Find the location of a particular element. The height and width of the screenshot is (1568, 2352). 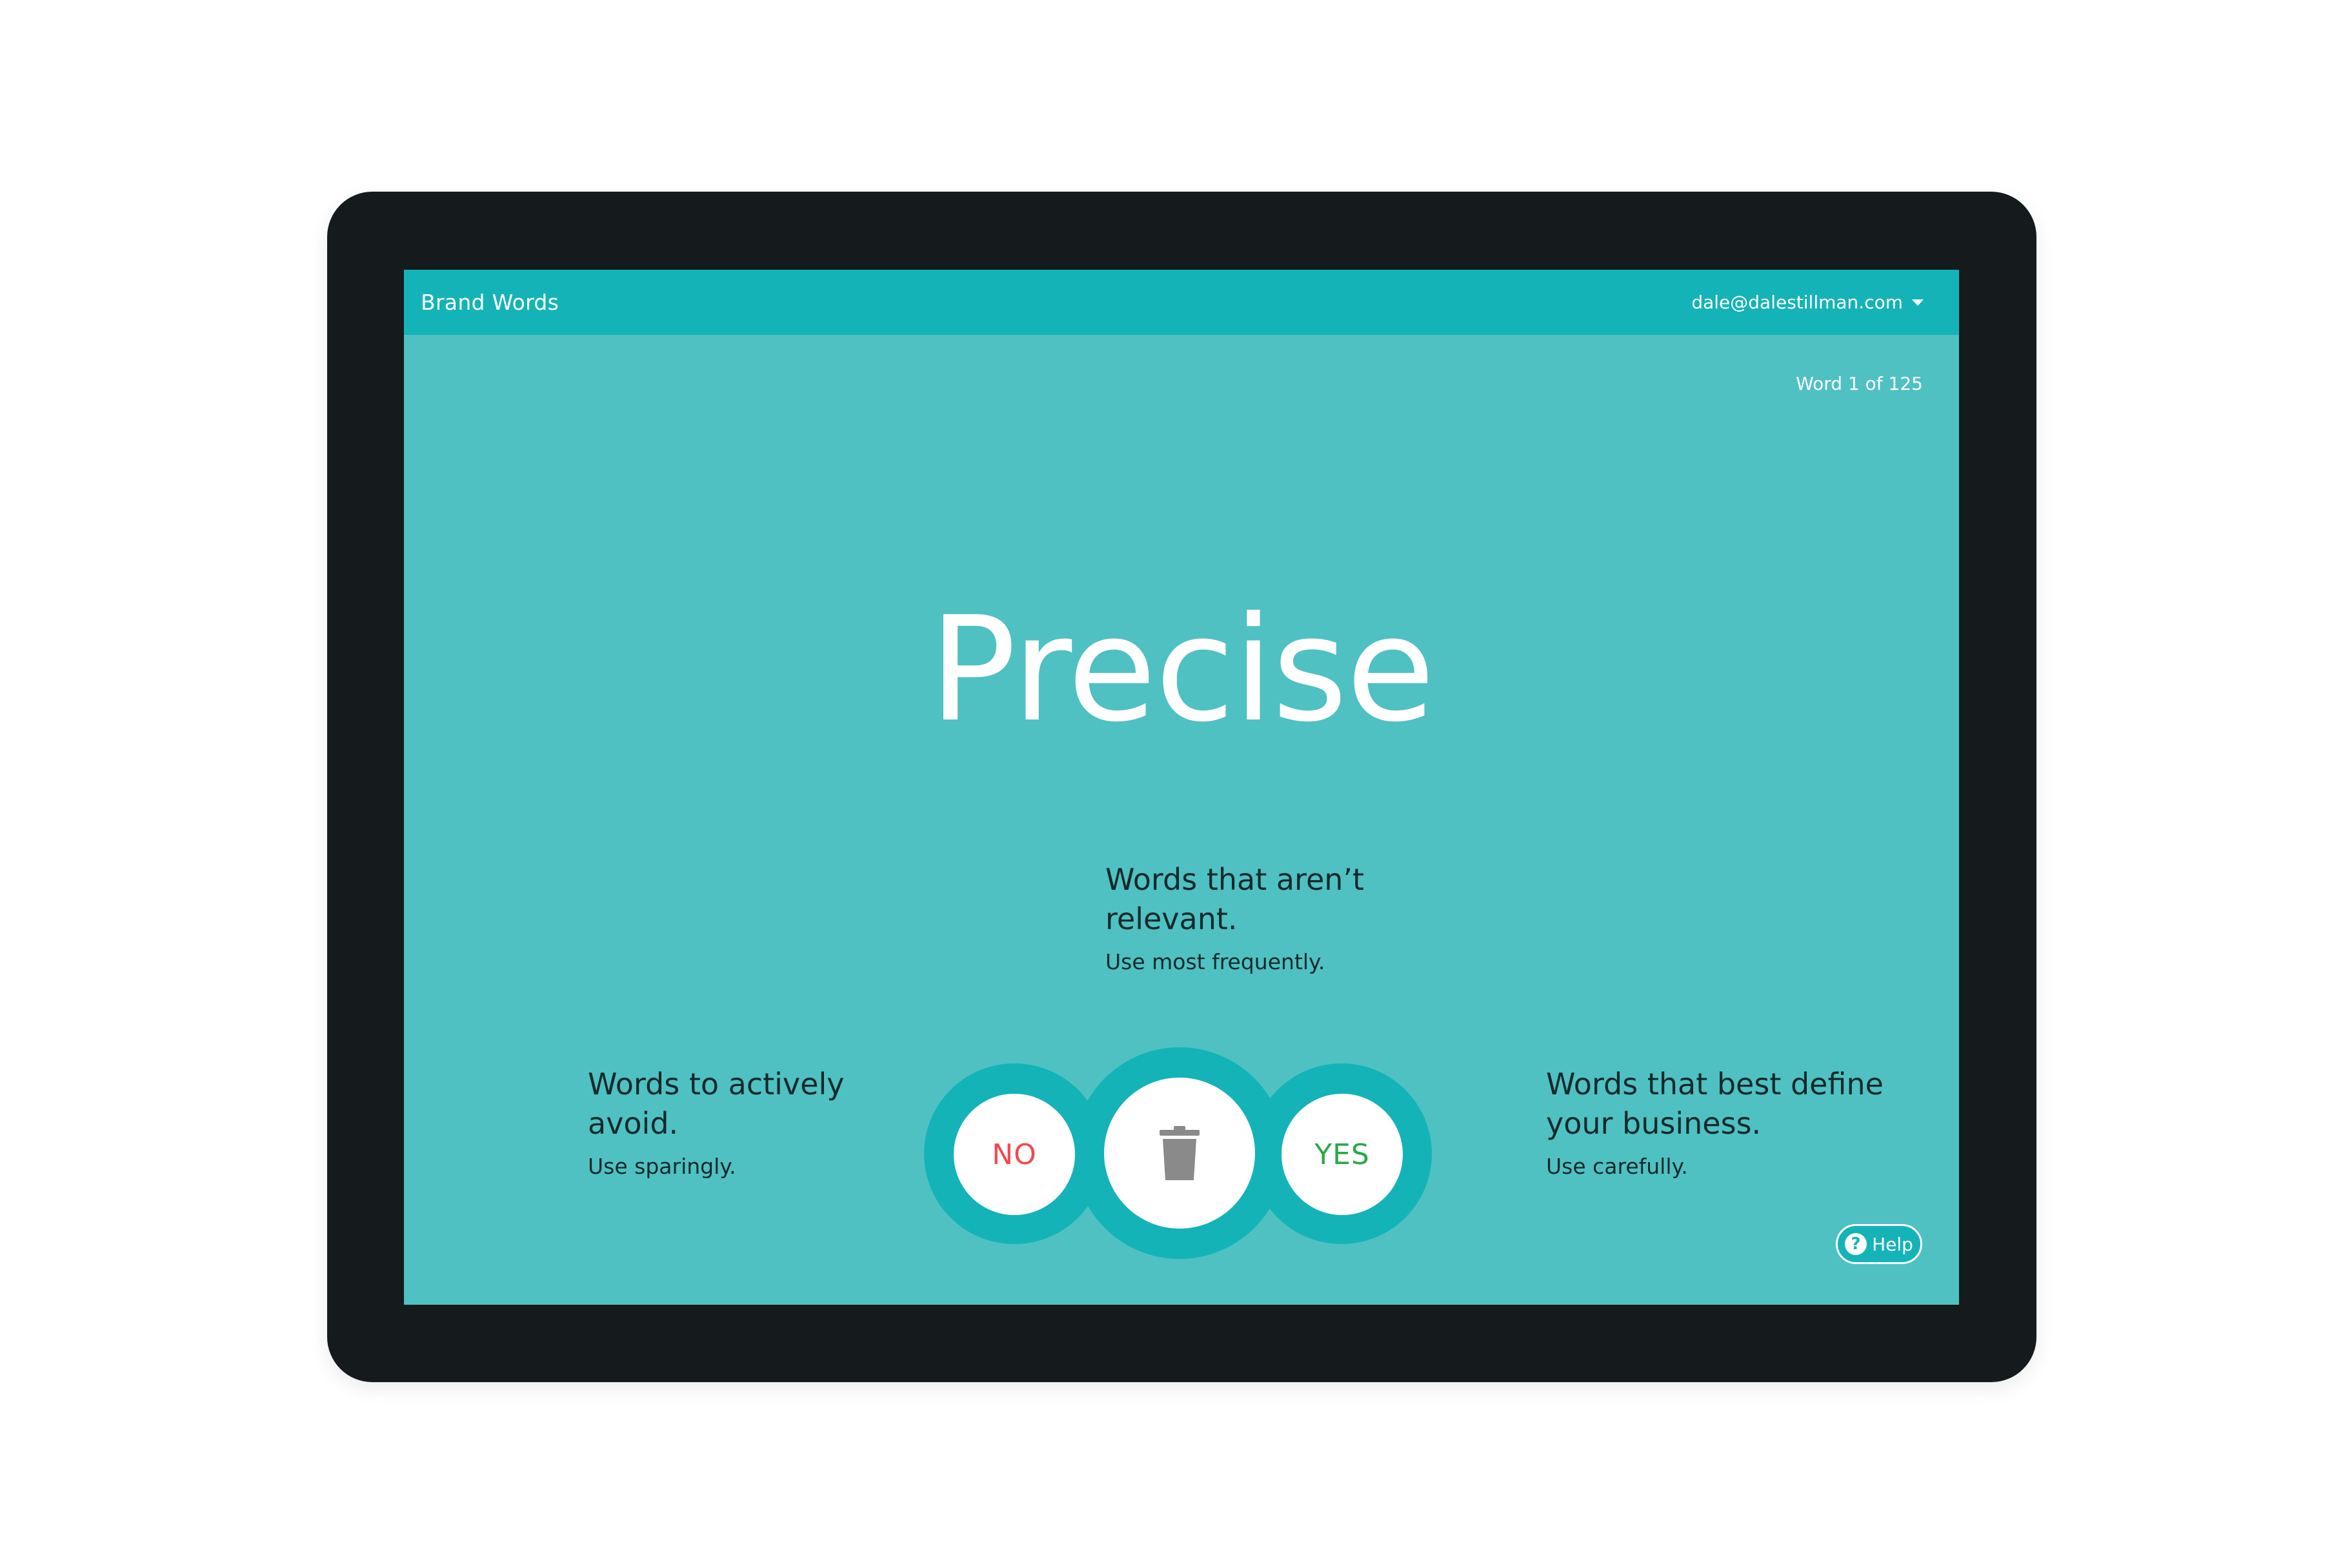

current-word: Precise is located at coordinates (1182, 669).